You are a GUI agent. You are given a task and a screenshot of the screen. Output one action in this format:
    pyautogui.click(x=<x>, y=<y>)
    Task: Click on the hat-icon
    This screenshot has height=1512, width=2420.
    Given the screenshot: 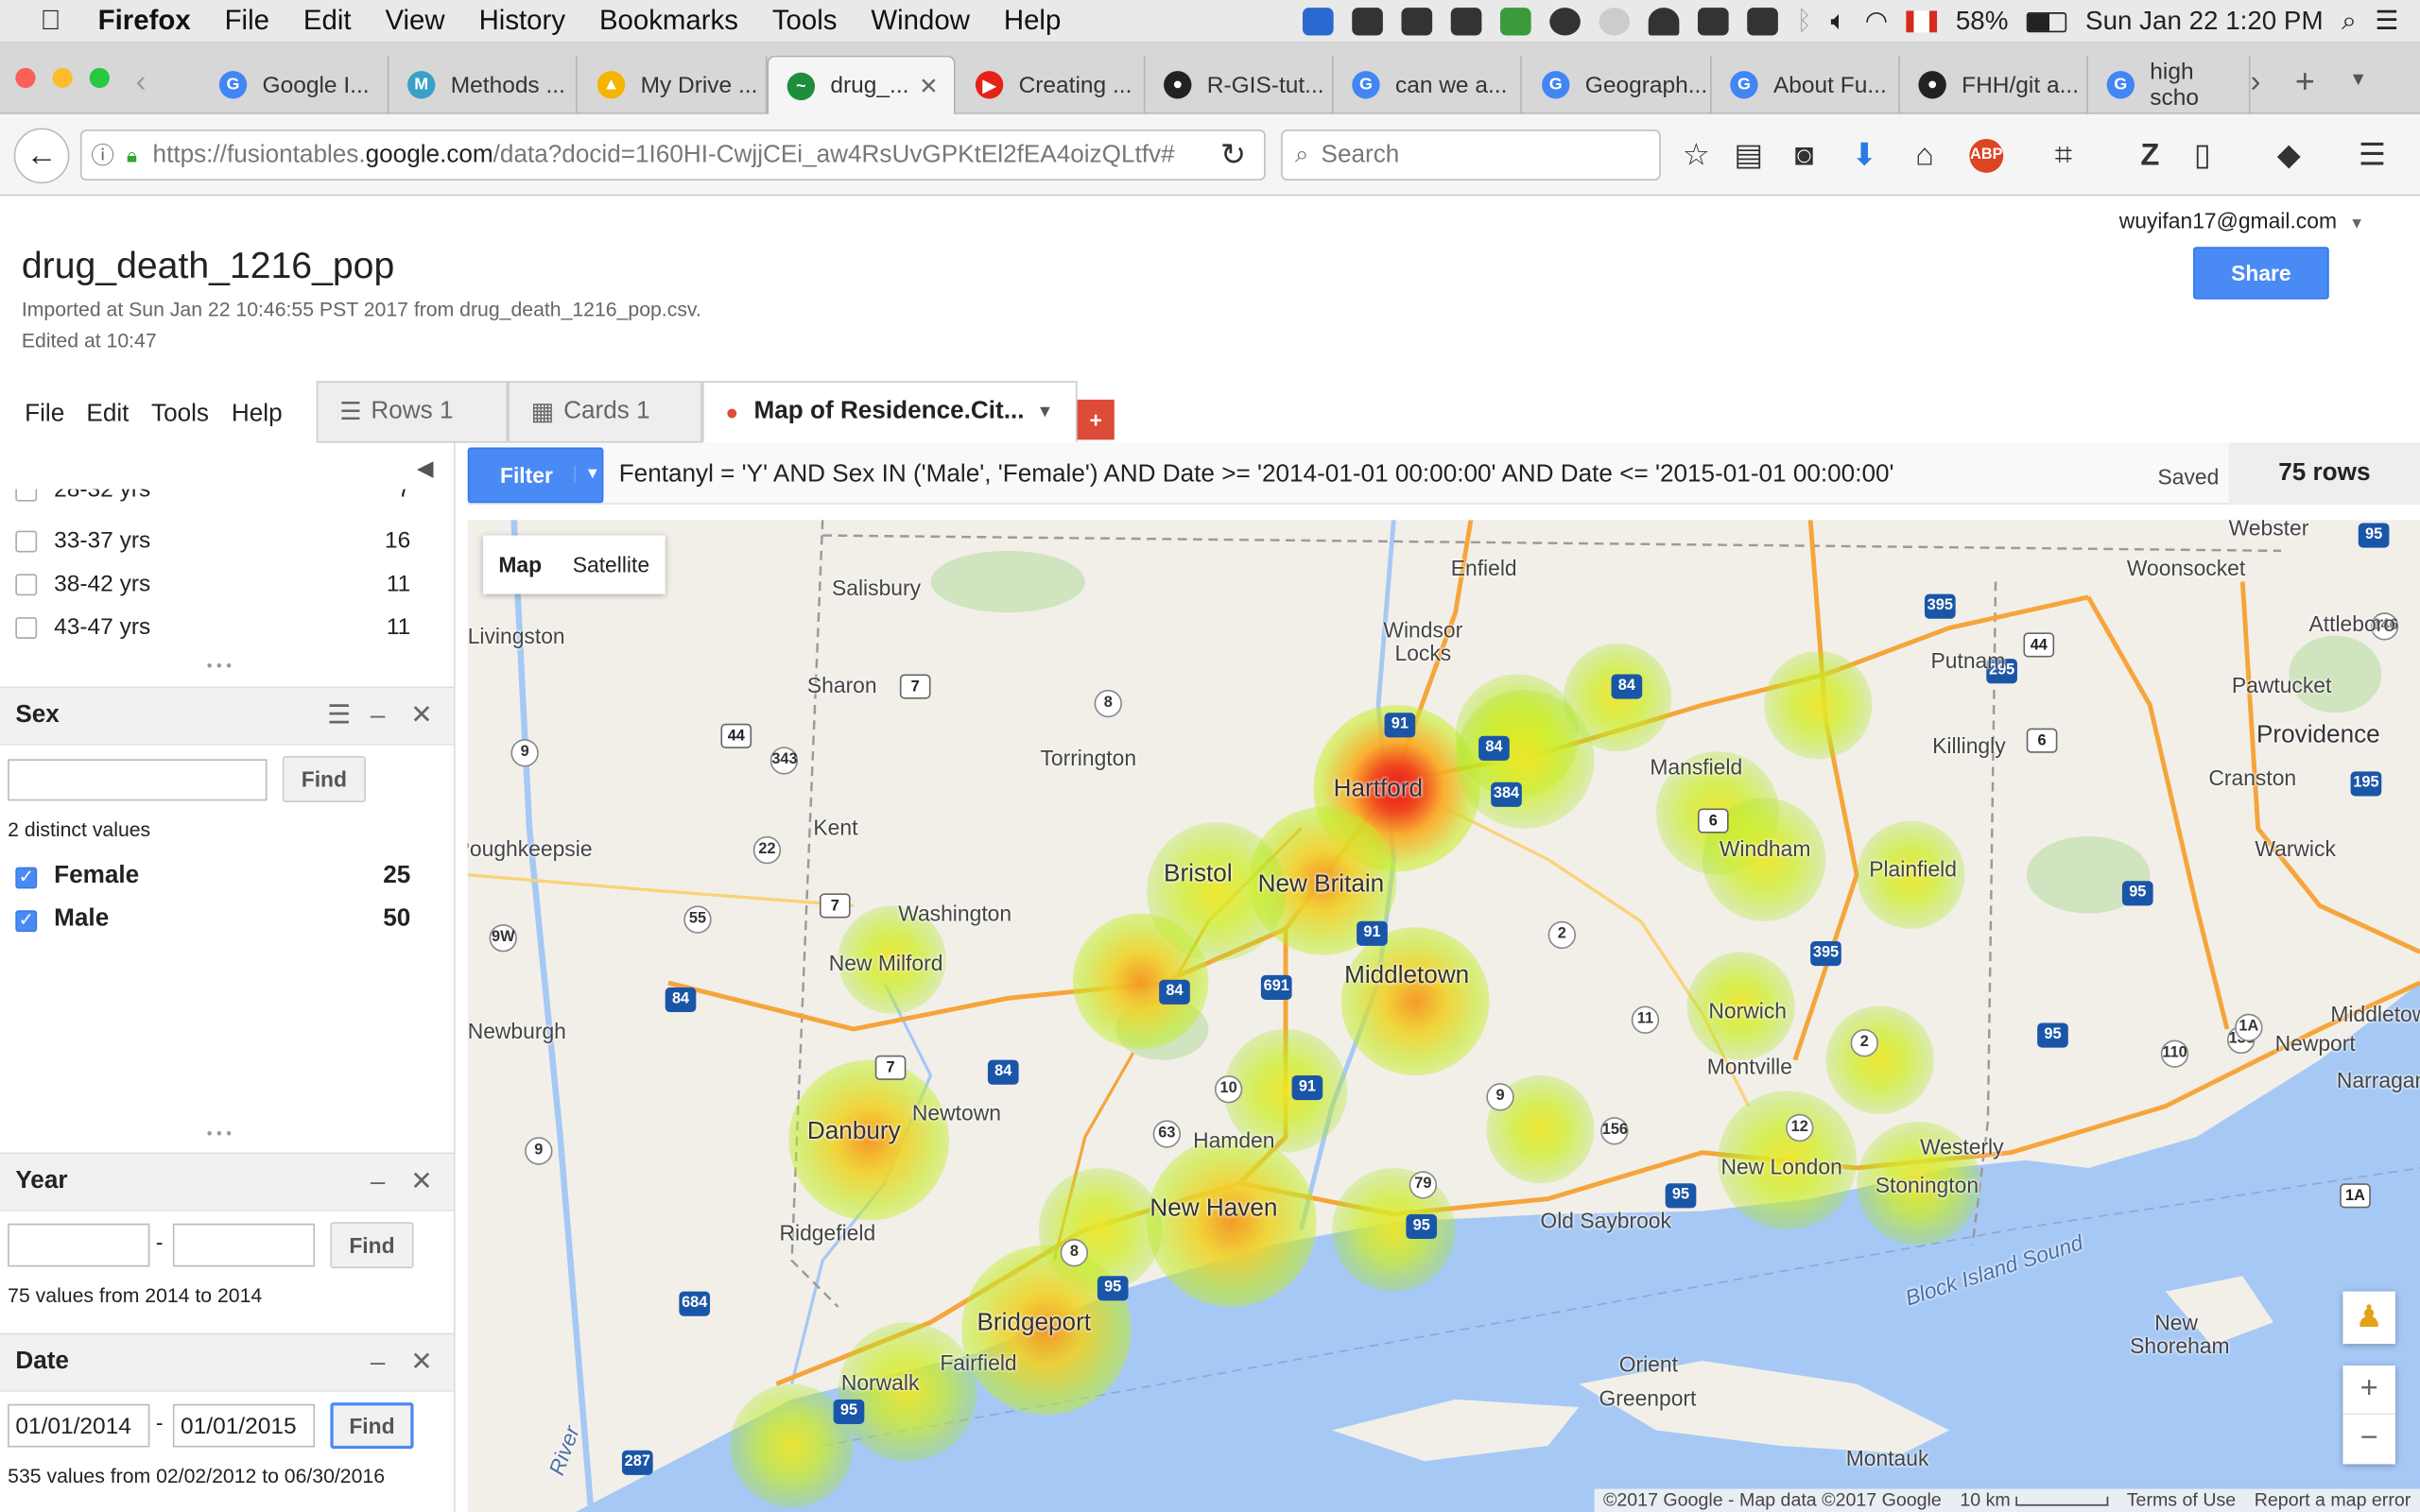 What is the action you would take?
    pyautogui.click(x=1664, y=22)
    